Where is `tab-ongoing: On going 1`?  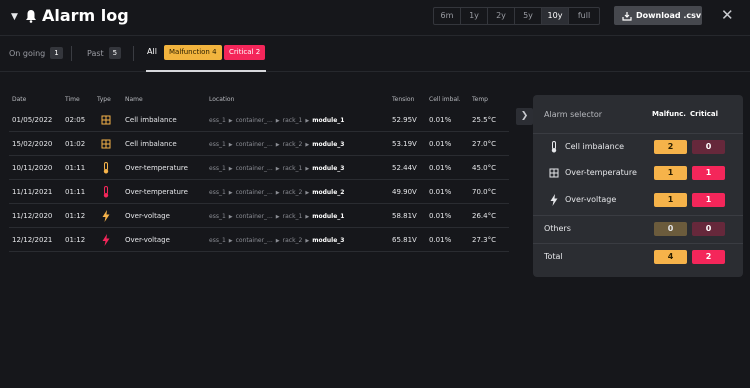 tab-ongoing: On going 1 is located at coordinates (36, 53).